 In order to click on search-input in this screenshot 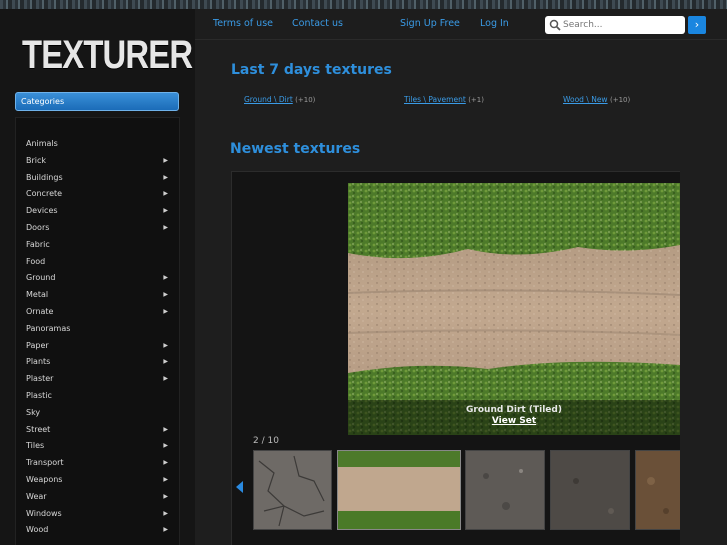, I will do `click(622, 24)`.